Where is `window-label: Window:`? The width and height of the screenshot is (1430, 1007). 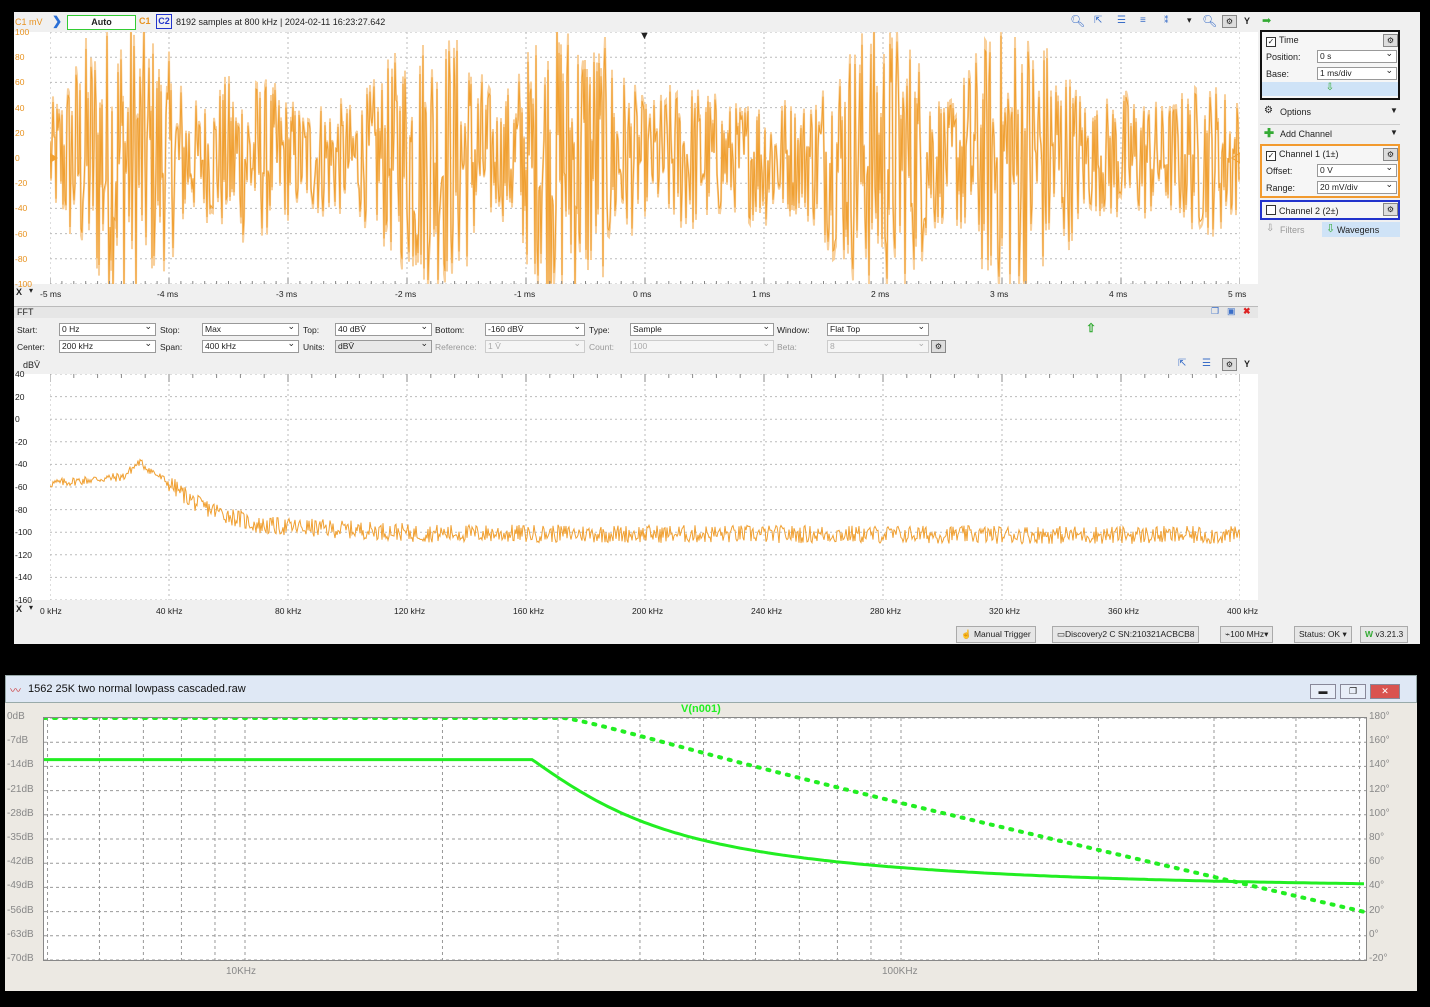
window-label: Window: is located at coordinates (793, 330).